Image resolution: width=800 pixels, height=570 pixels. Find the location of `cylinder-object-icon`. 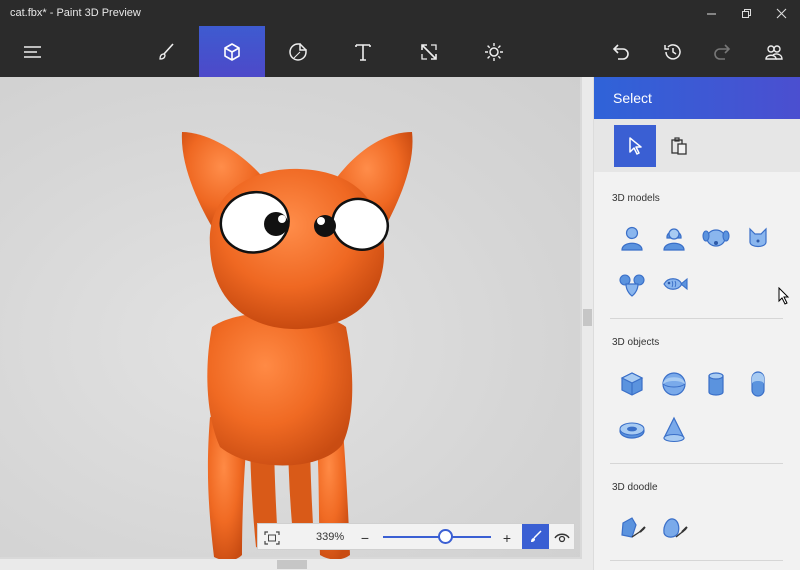

cylinder-object-icon is located at coordinates (716, 384).